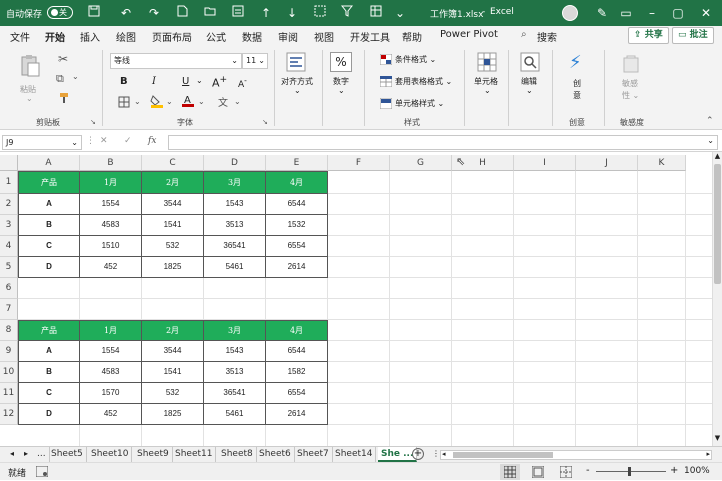 This screenshot has width=722, height=481. What do you see at coordinates (9, 393) in the screenshot?
I see `row-header-11: 11` at bounding box center [9, 393].